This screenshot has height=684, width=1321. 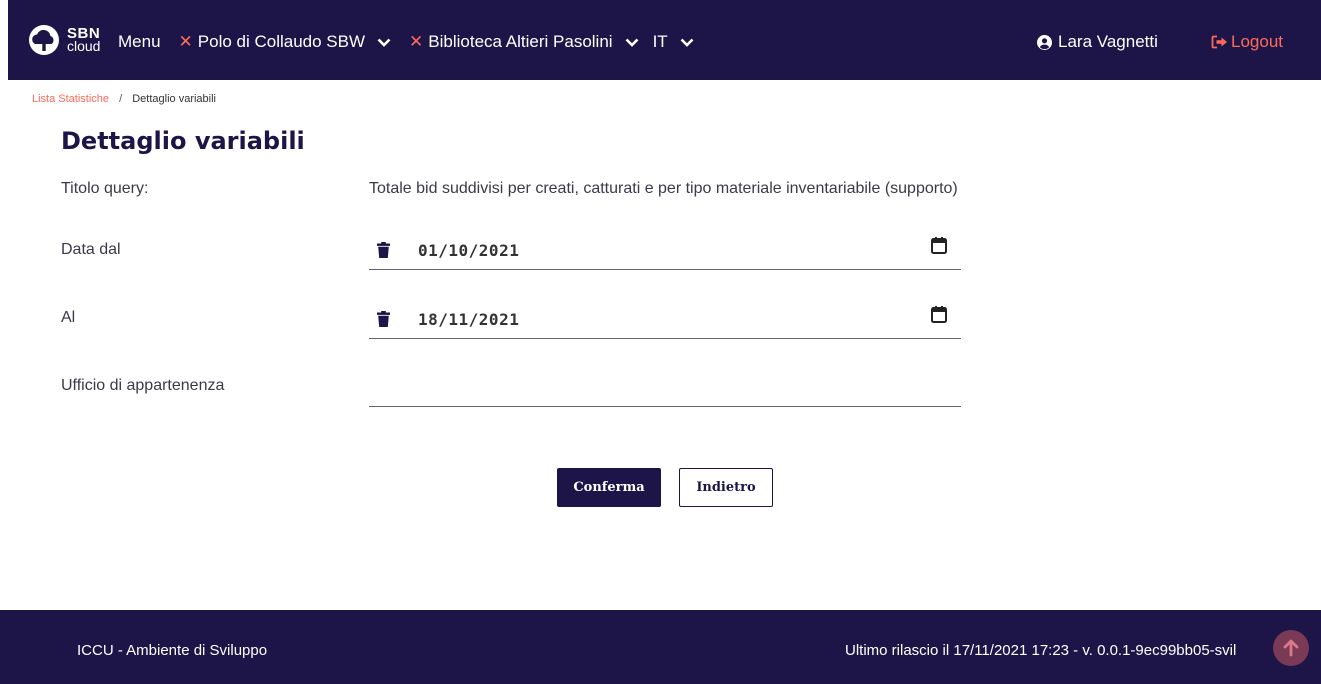 I want to click on cloud-logo-icon, so click(x=44, y=40).